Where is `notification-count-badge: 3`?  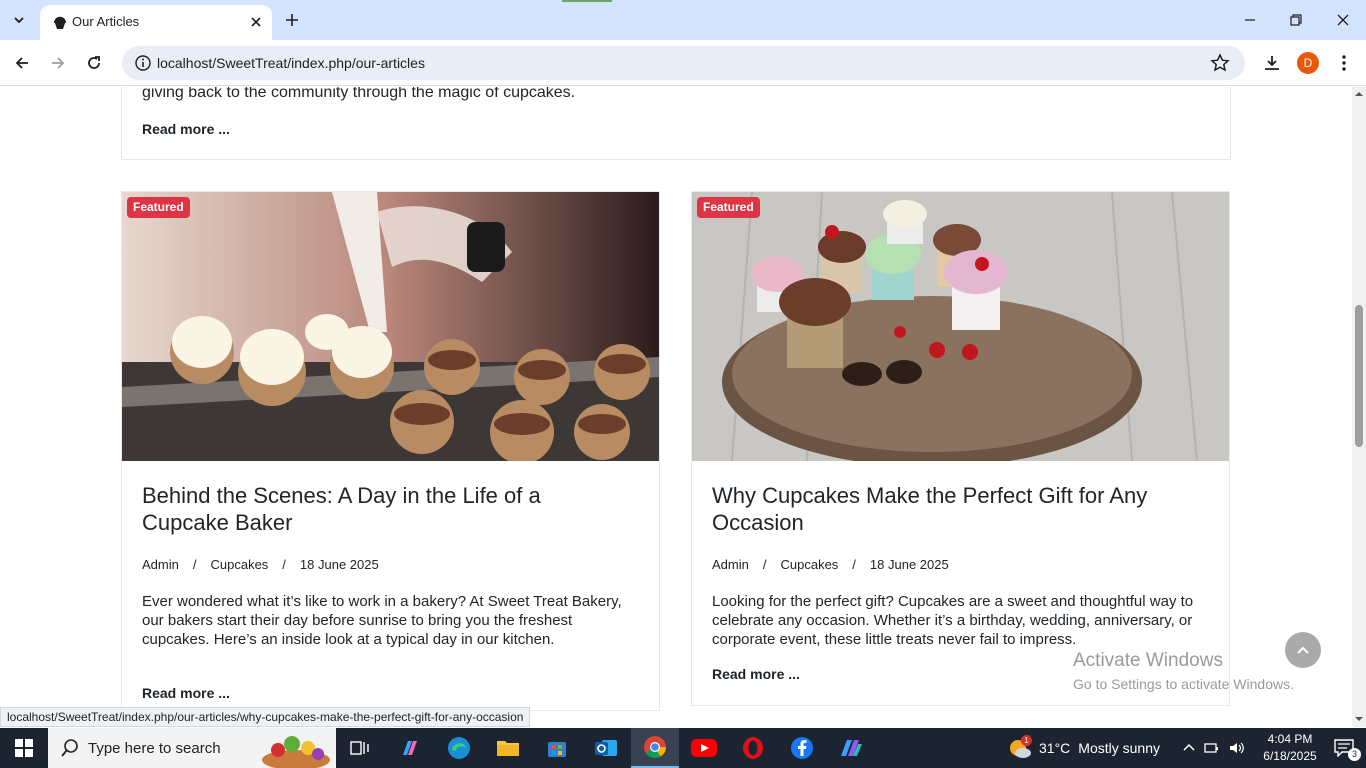 notification-count-badge: 3 is located at coordinates (1354, 754).